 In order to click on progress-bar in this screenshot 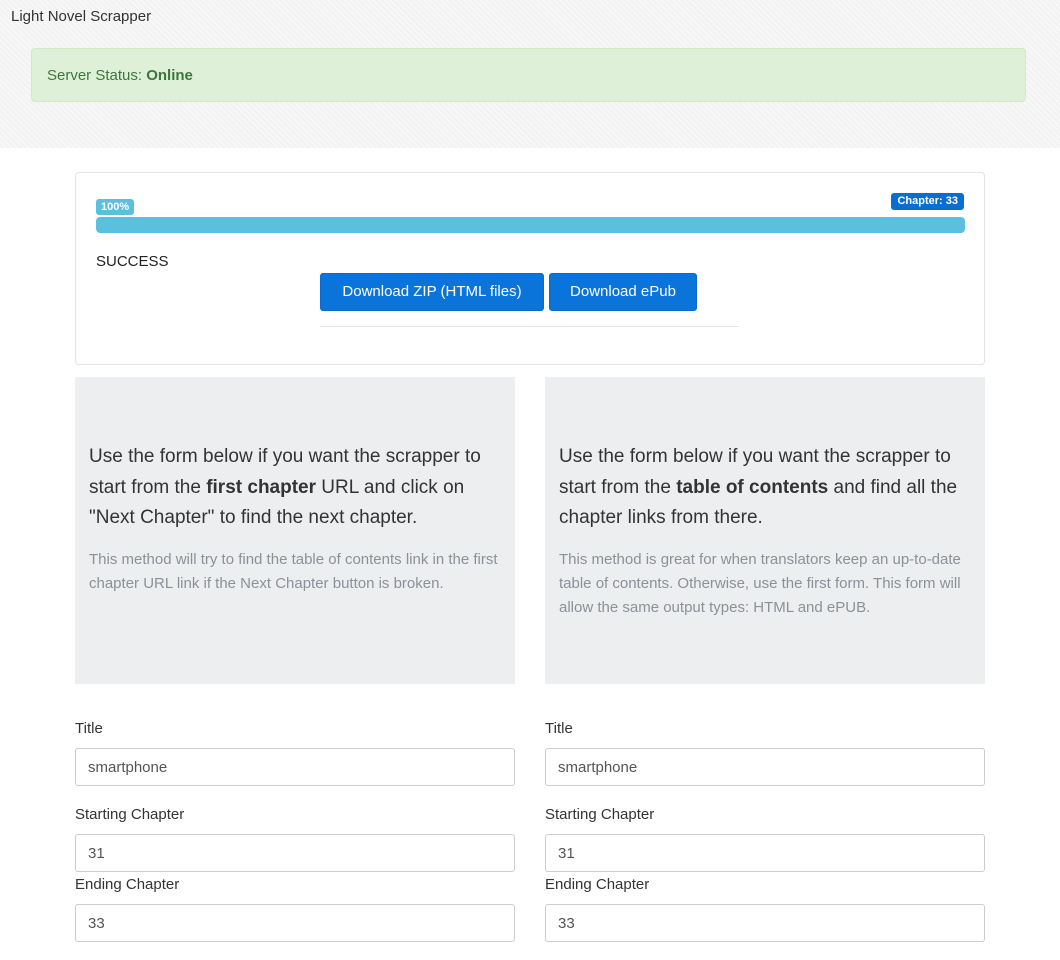, I will do `click(530, 225)`.